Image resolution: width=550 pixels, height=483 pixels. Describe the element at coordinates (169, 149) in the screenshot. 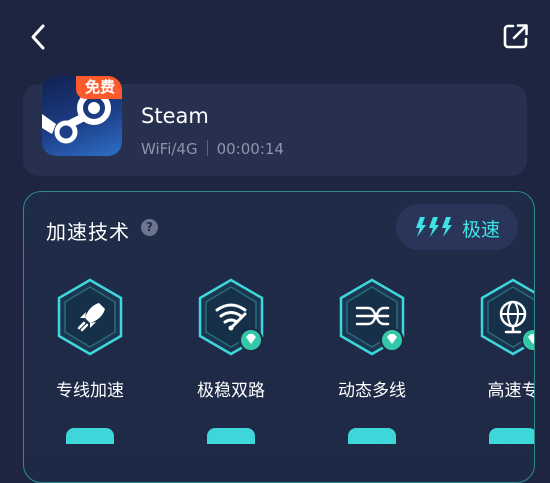

I see `network-type: WiFi/4G` at that location.